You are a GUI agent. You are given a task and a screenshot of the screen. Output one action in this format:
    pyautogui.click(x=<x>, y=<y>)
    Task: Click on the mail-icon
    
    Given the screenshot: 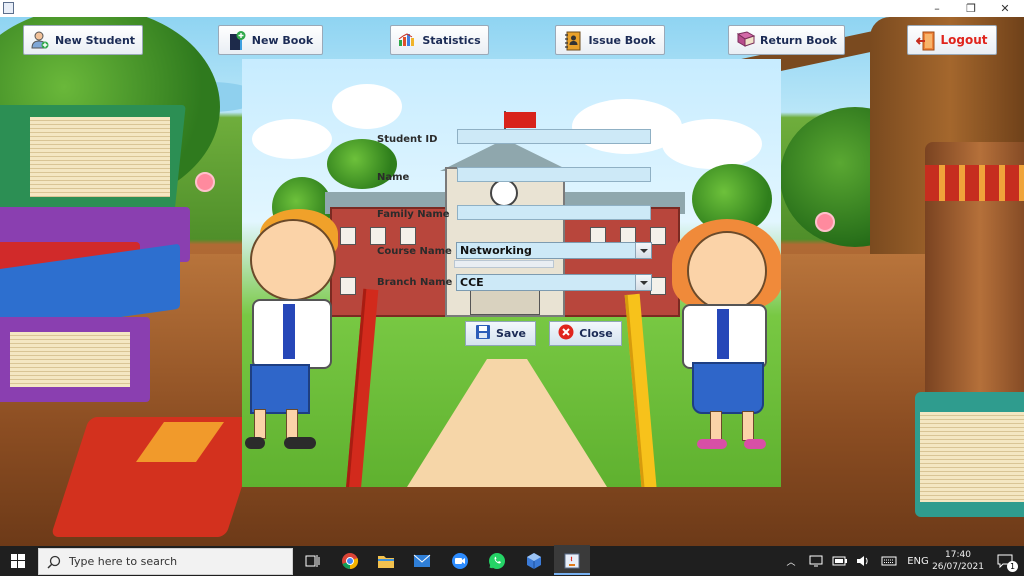 What is the action you would take?
    pyautogui.click(x=422, y=560)
    